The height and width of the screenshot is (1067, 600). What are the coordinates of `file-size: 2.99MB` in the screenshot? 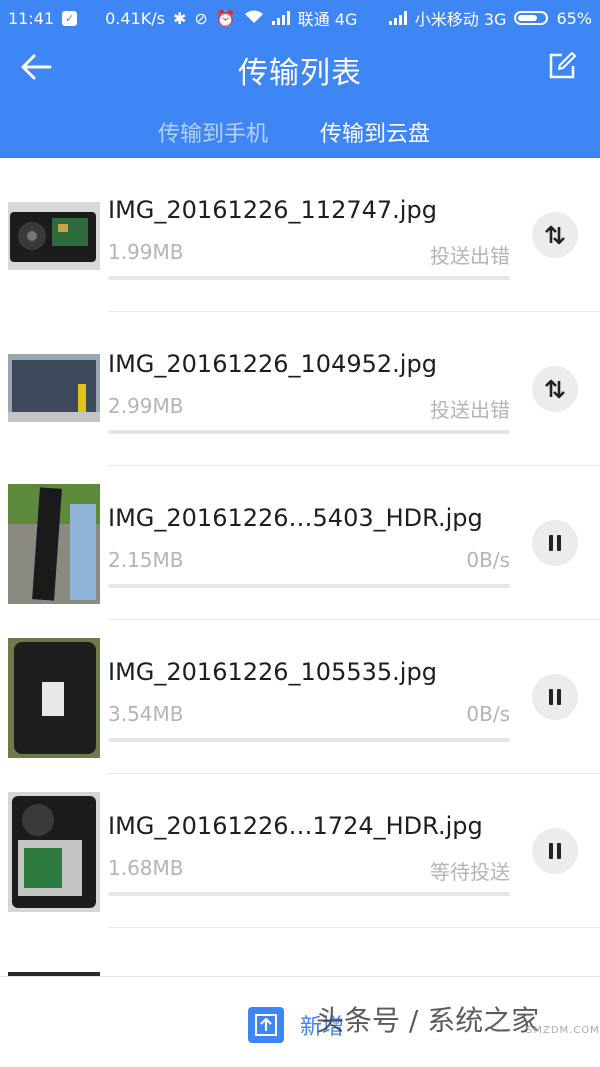 It's located at (146, 406).